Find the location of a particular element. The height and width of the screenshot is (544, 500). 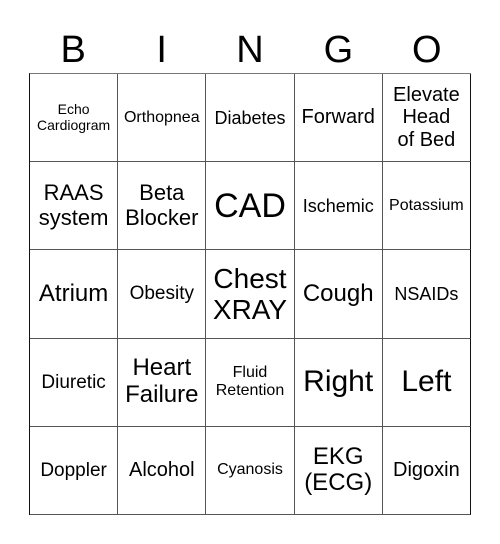

bingo-cell: Potassium is located at coordinates (426, 206).